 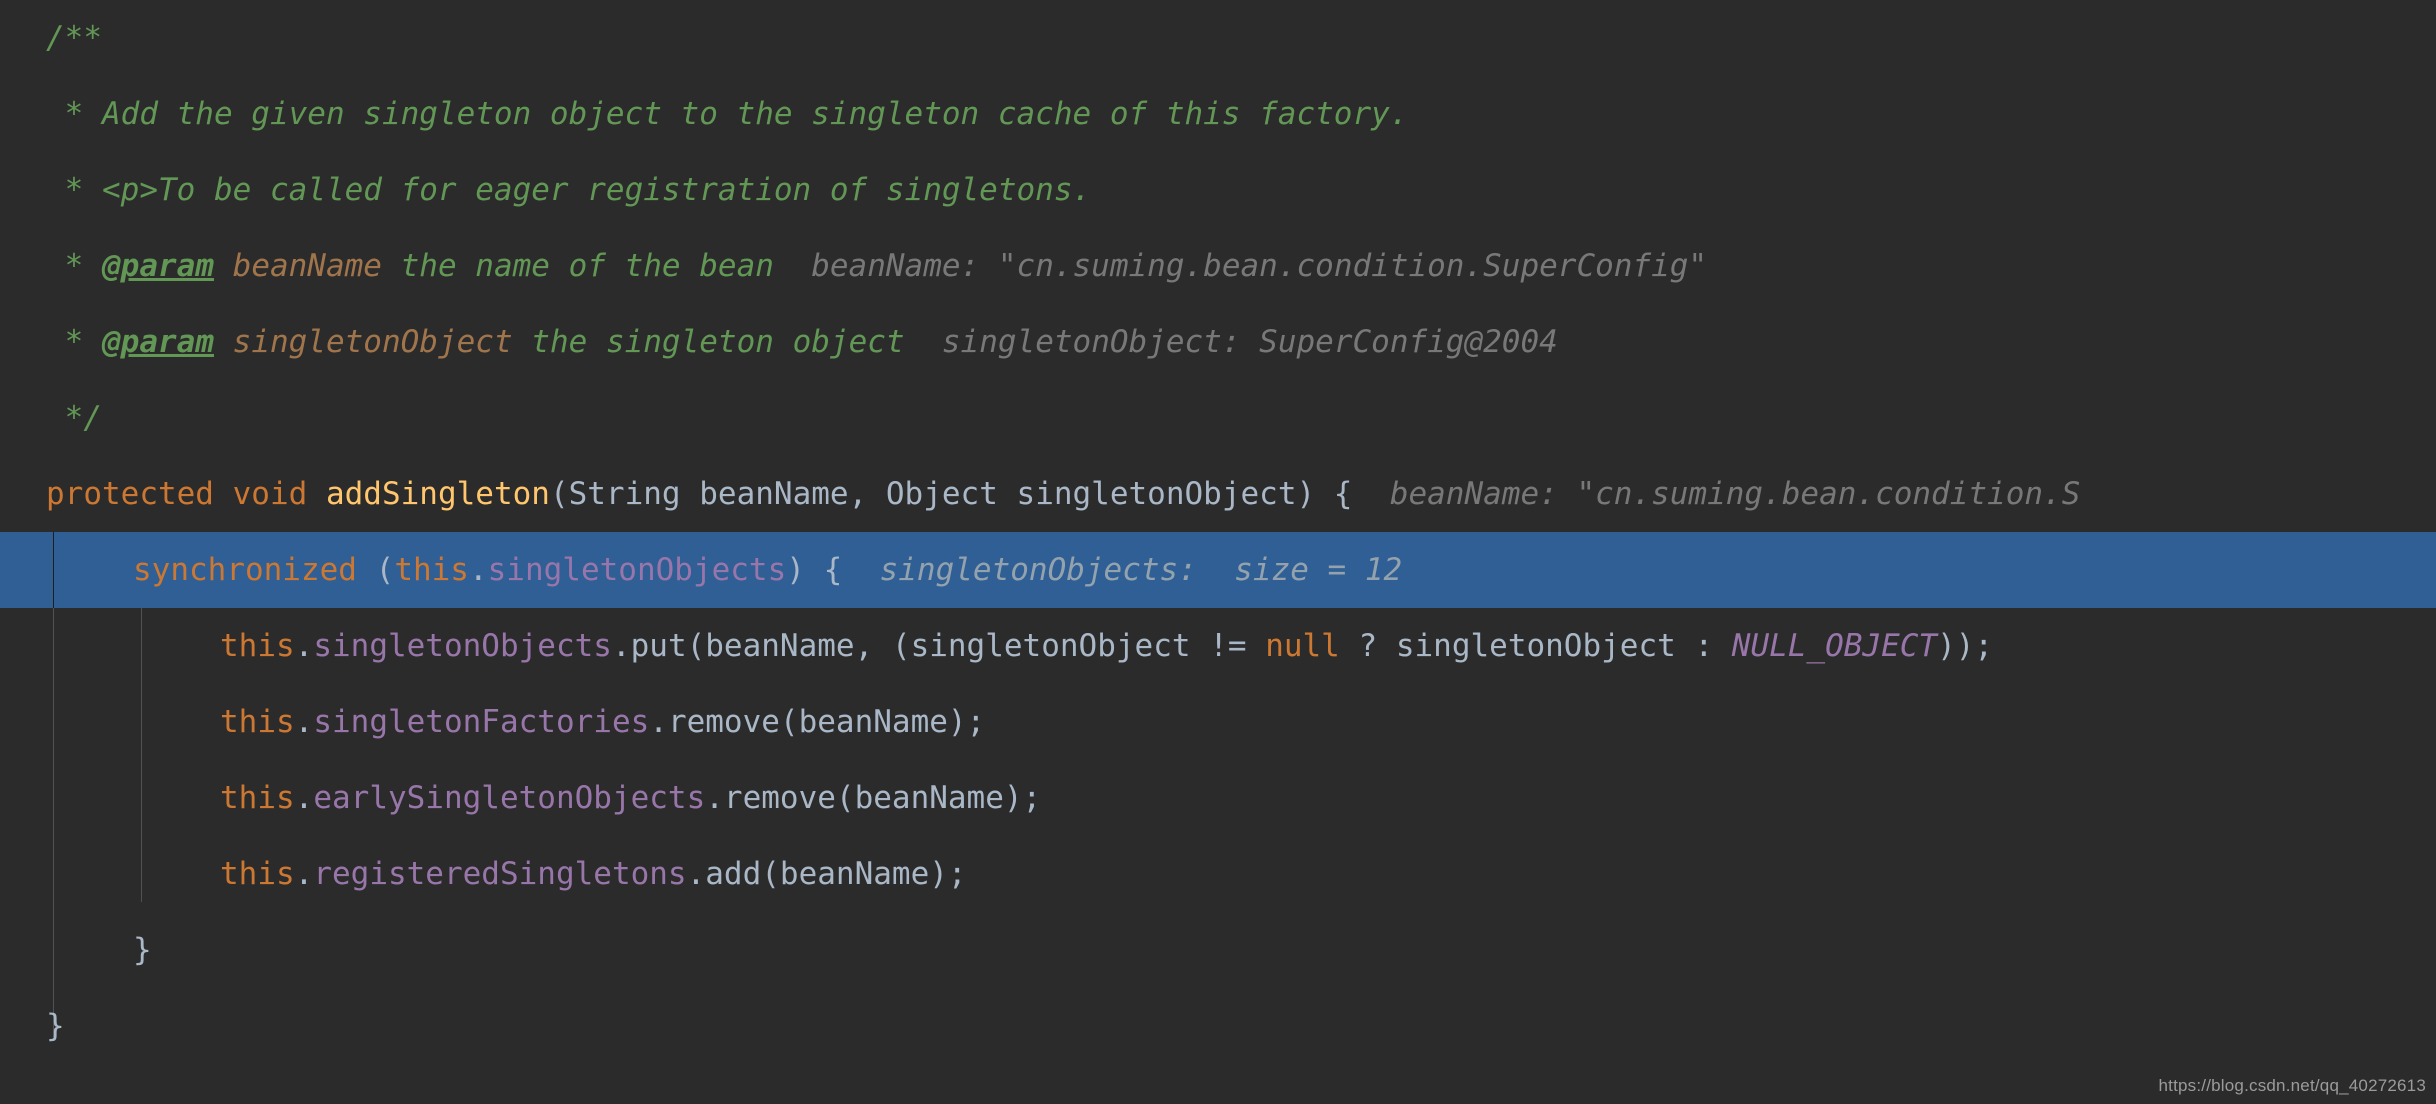 What do you see at coordinates (307, 266) in the screenshot?
I see `token-cmt-par: beanName` at bounding box center [307, 266].